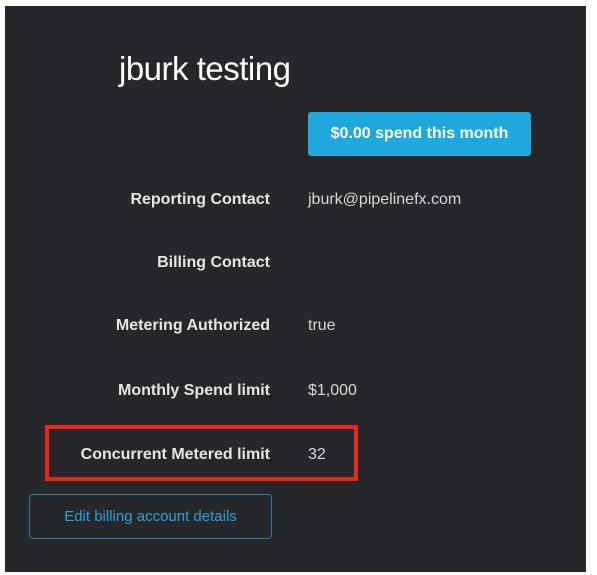 The height and width of the screenshot is (575, 597). I want to click on concurrent-metered-limit-row: Concurrent Metered limit 32, so click(295, 455).